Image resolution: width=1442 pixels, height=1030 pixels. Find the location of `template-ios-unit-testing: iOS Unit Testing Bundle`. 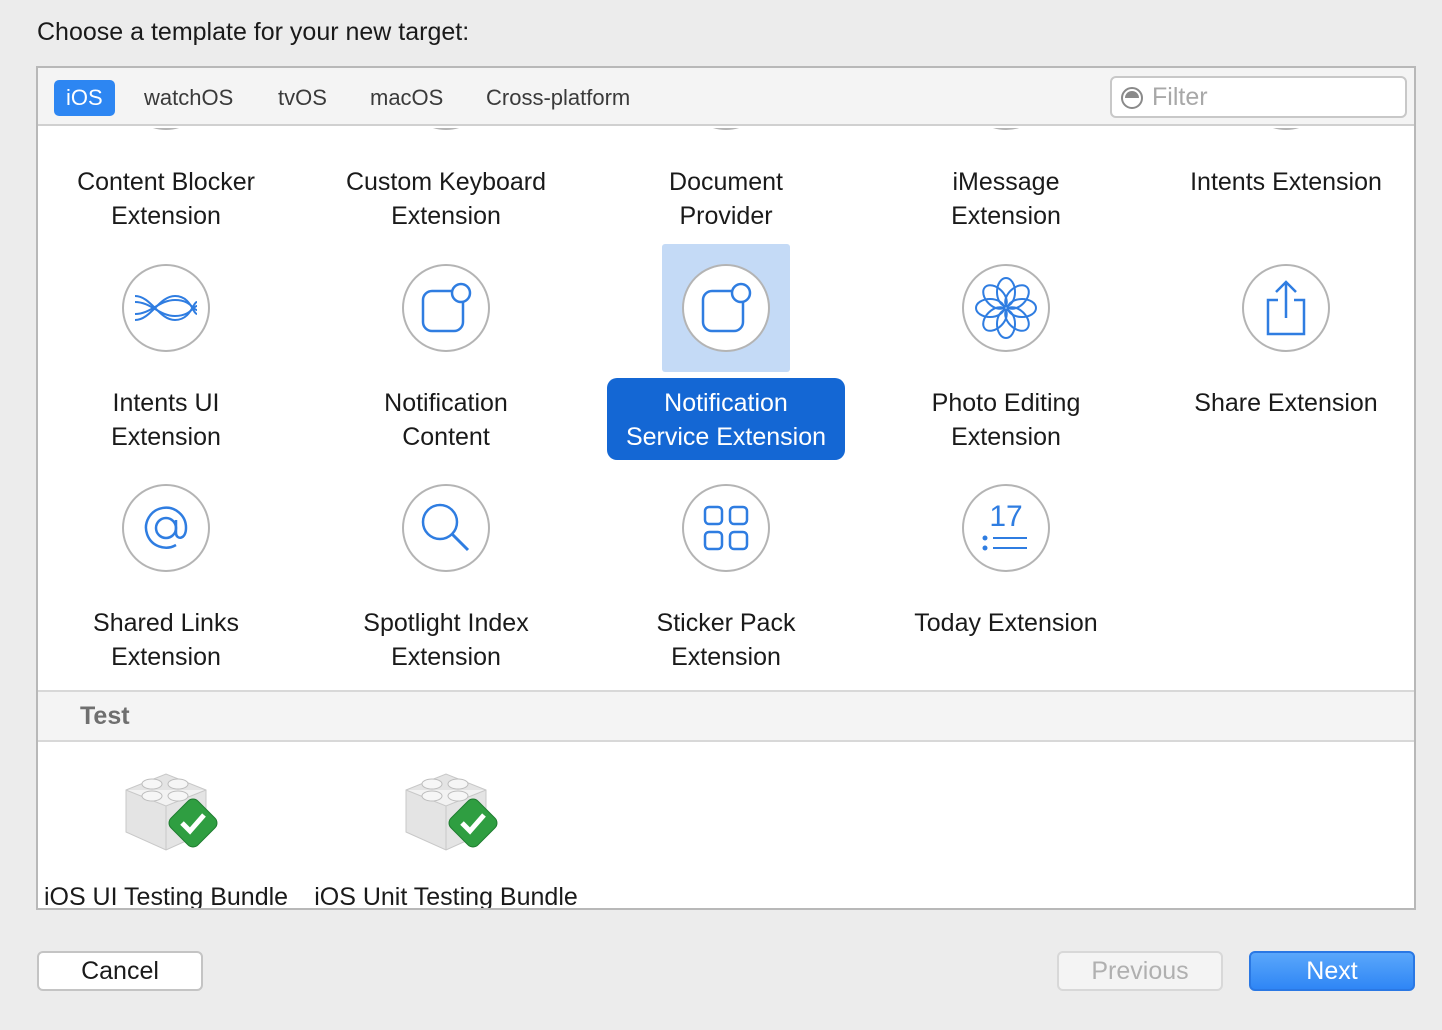

template-ios-unit-testing: iOS Unit Testing Bundle is located at coordinates (446, 838).